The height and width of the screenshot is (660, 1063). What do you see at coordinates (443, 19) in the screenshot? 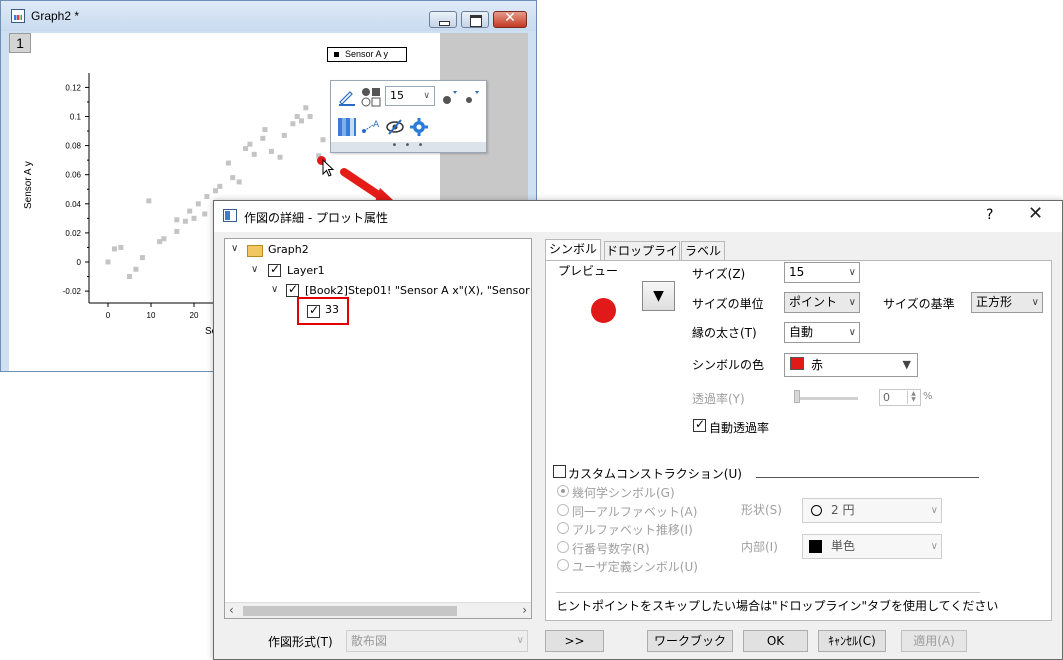
I see `minimize-button` at bounding box center [443, 19].